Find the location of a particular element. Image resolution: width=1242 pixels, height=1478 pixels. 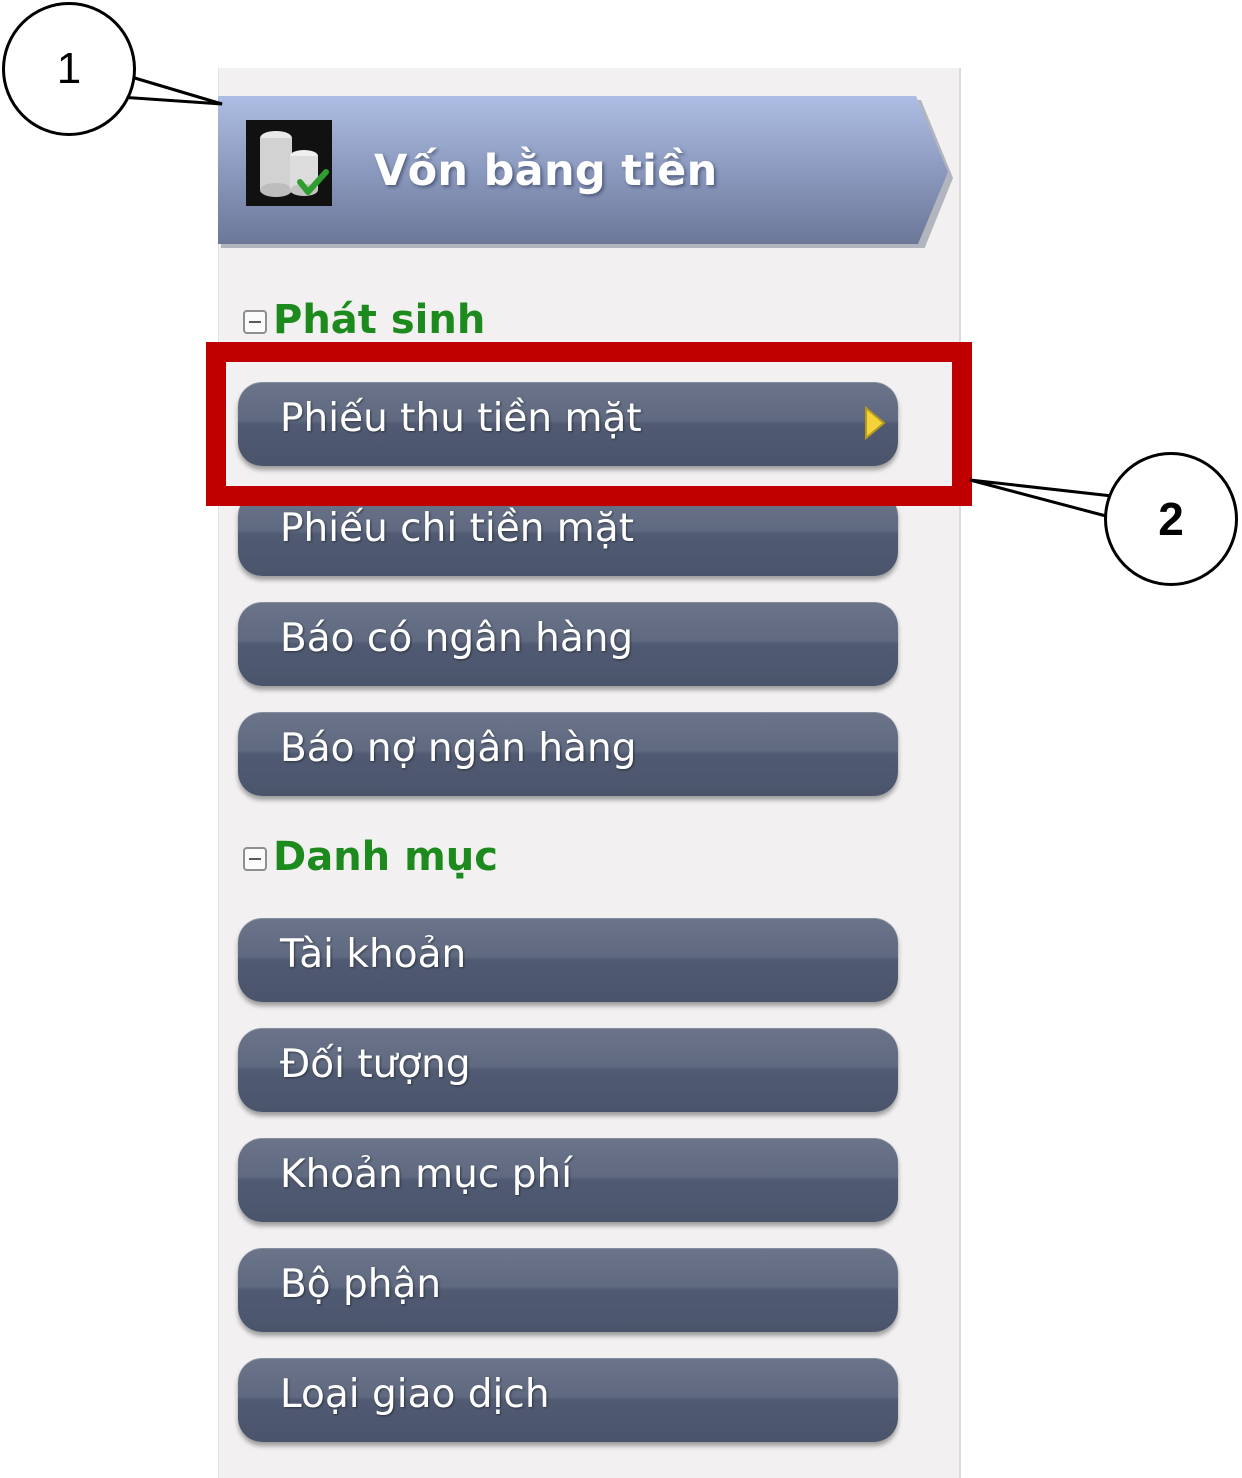

module-title: Vốn bằng tiền is located at coordinates (546, 171).